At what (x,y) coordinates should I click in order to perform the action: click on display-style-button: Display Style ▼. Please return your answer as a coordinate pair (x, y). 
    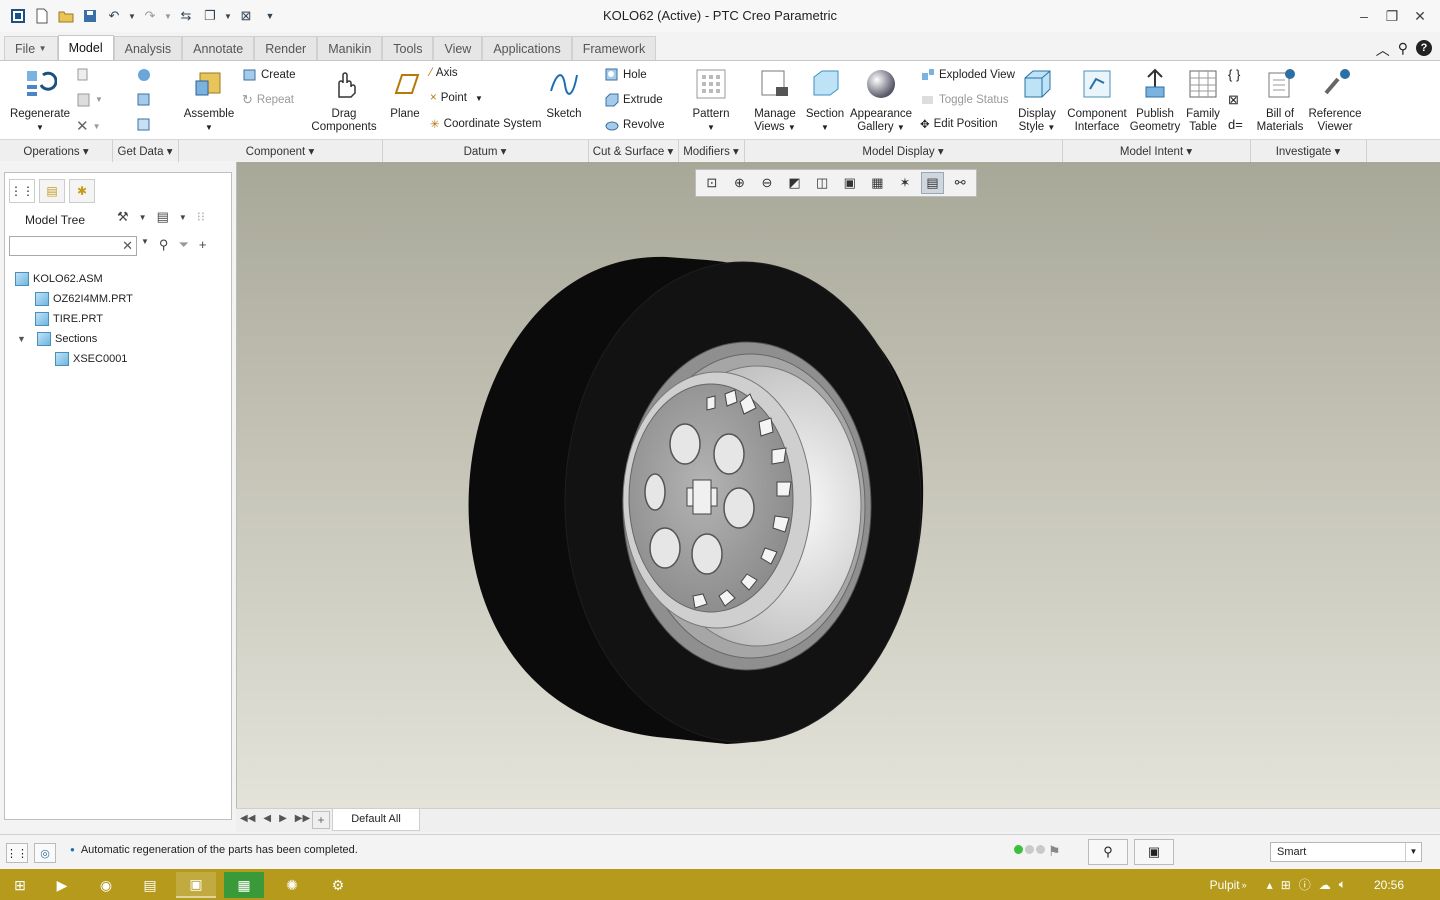
    Looking at the image, I should click on (1037, 98).